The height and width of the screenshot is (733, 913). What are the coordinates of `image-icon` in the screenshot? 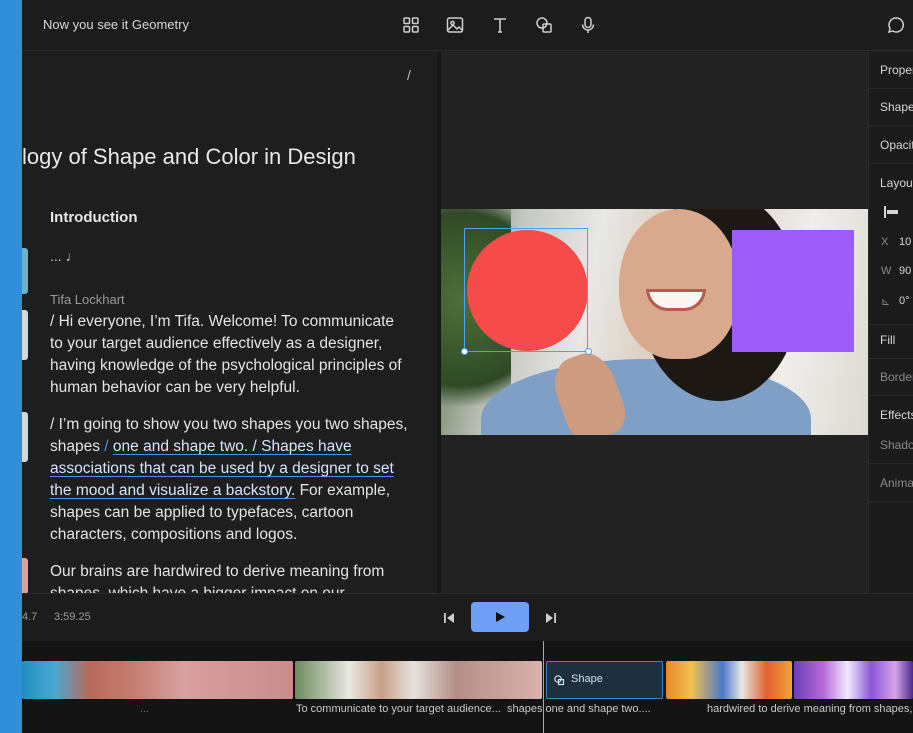 It's located at (455, 25).